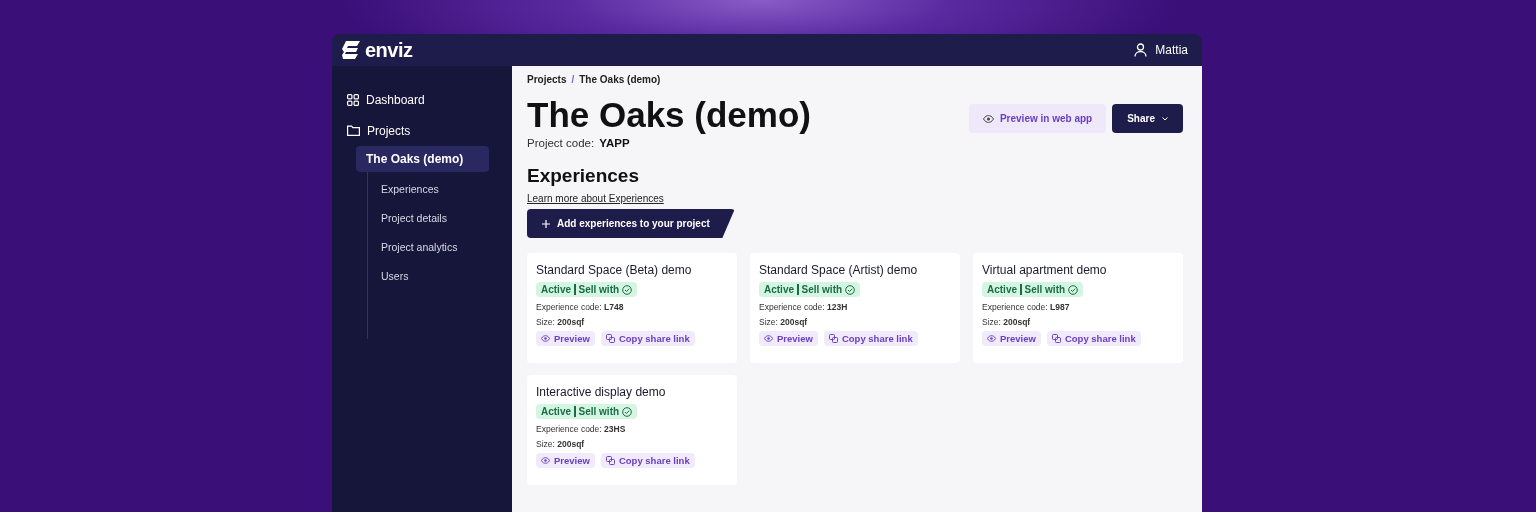  I want to click on nav-item: Dashboard, so click(429, 99).